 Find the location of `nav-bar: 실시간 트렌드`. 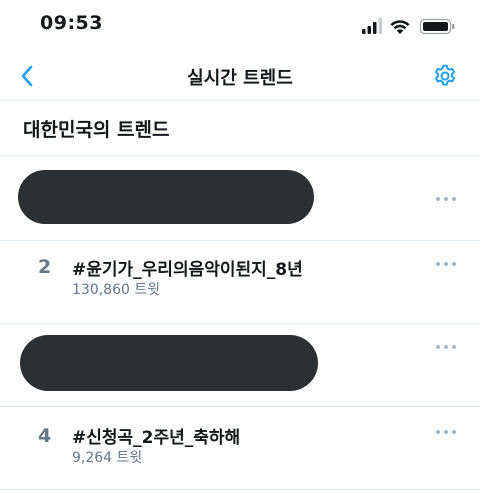

nav-bar: 실시간 트렌드 is located at coordinates (240, 77).